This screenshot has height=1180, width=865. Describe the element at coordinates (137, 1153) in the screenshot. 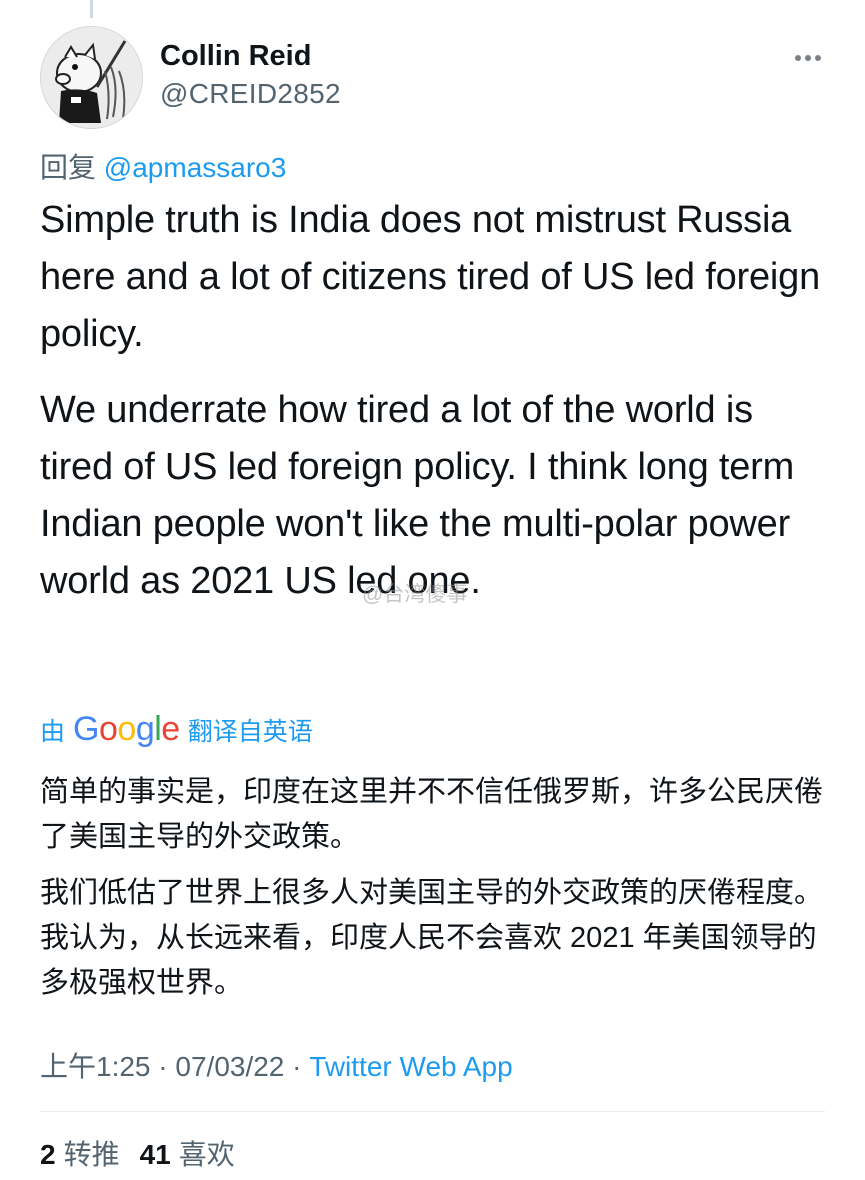

I see `engagement-stats: 2 转推 41 喜欢` at that location.